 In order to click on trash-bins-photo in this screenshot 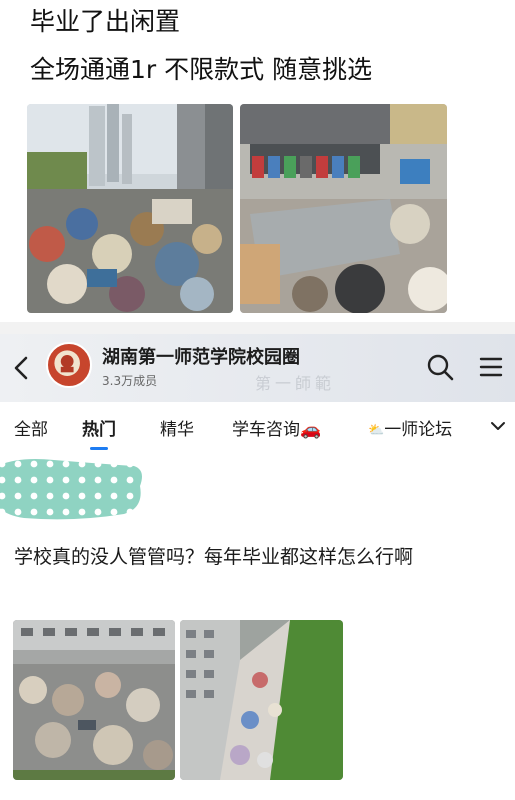, I will do `click(343, 208)`.